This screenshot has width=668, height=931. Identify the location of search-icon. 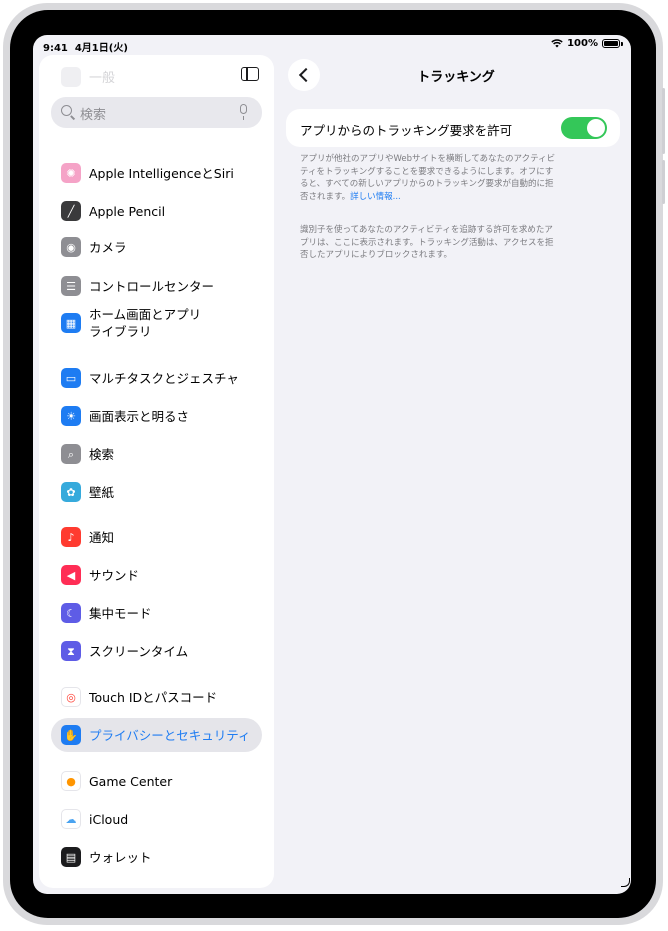
(66, 110).